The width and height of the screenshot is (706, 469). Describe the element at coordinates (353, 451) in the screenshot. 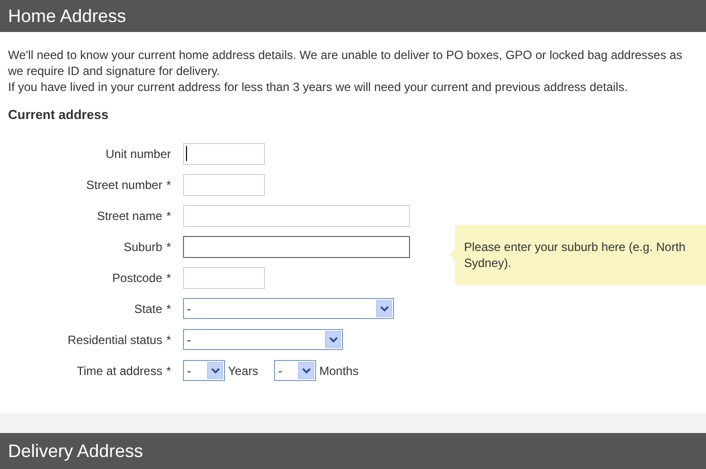

I see `section-header: Delivery Address` at that location.